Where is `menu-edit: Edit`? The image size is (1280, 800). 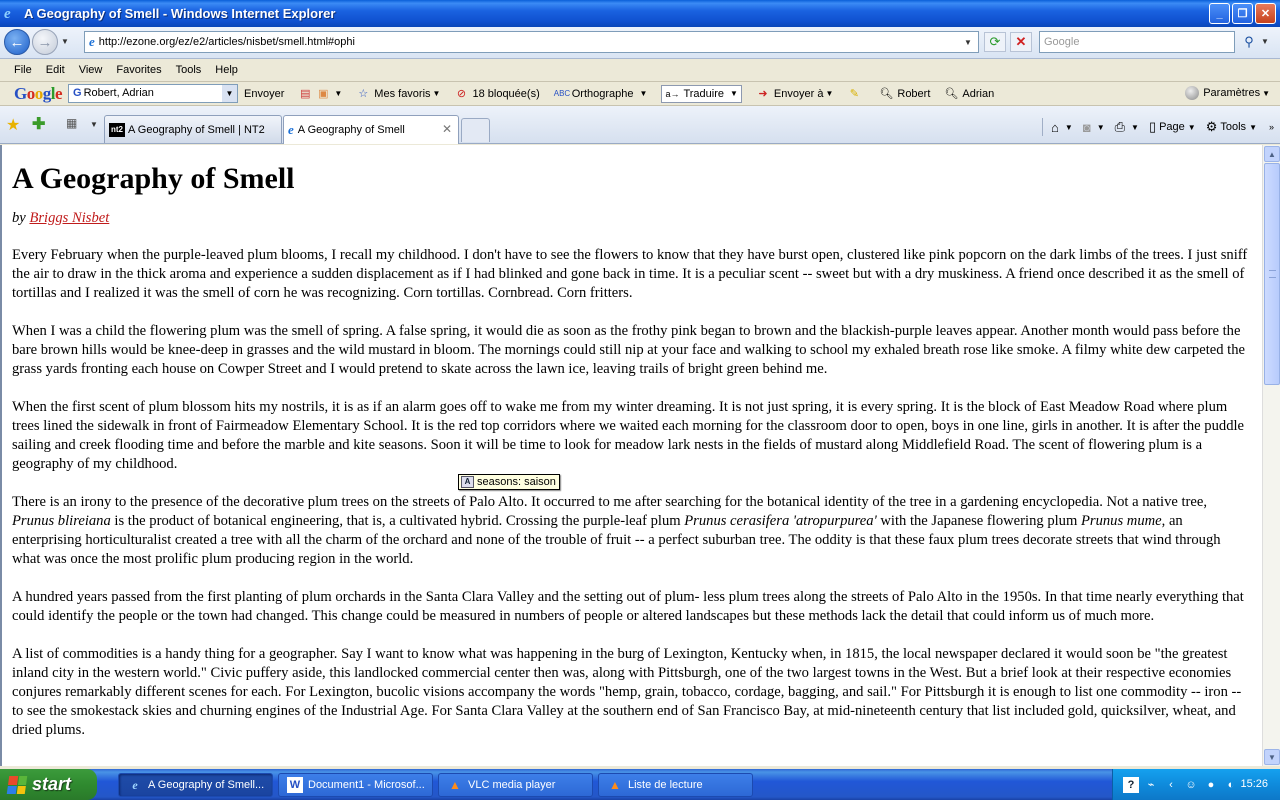 menu-edit: Edit is located at coordinates (55, 70).